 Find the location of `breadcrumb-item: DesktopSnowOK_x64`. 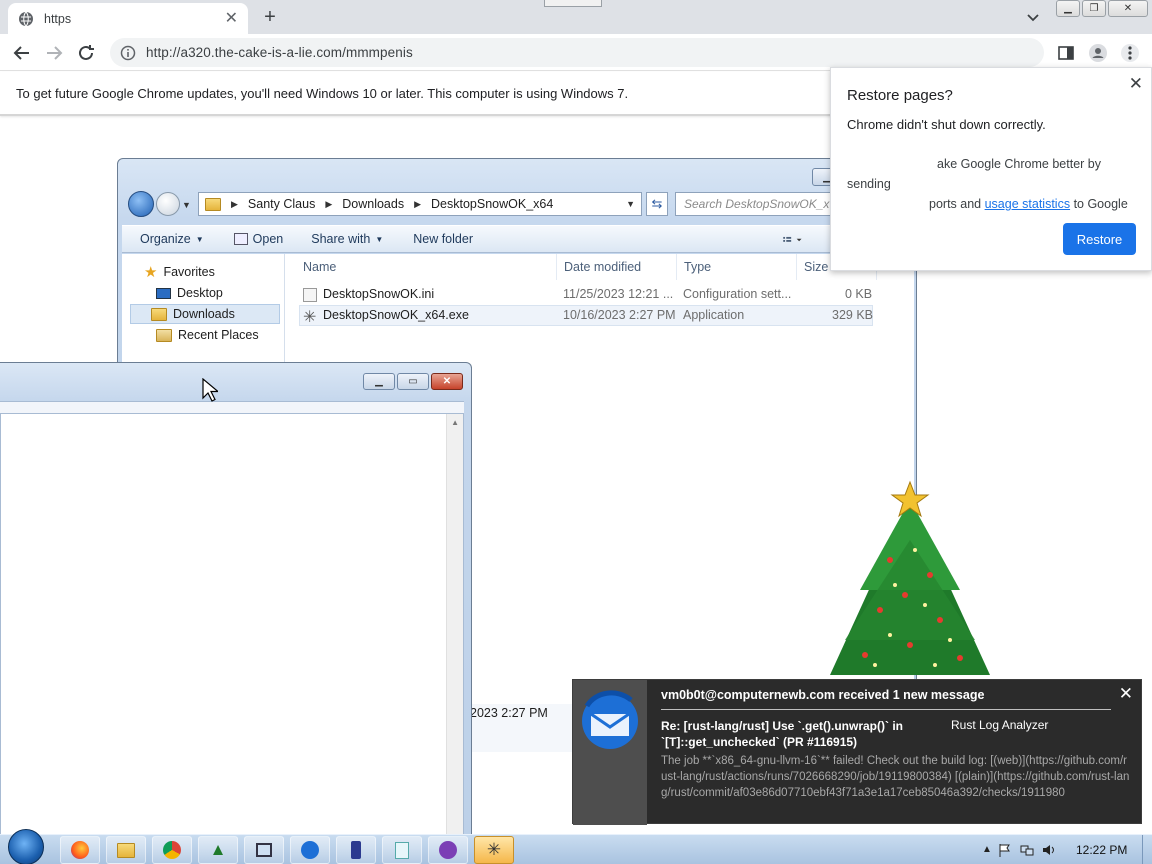

breadcrumb-item: DesktopSnowOK_x64 is located at coordinates (492, 204).